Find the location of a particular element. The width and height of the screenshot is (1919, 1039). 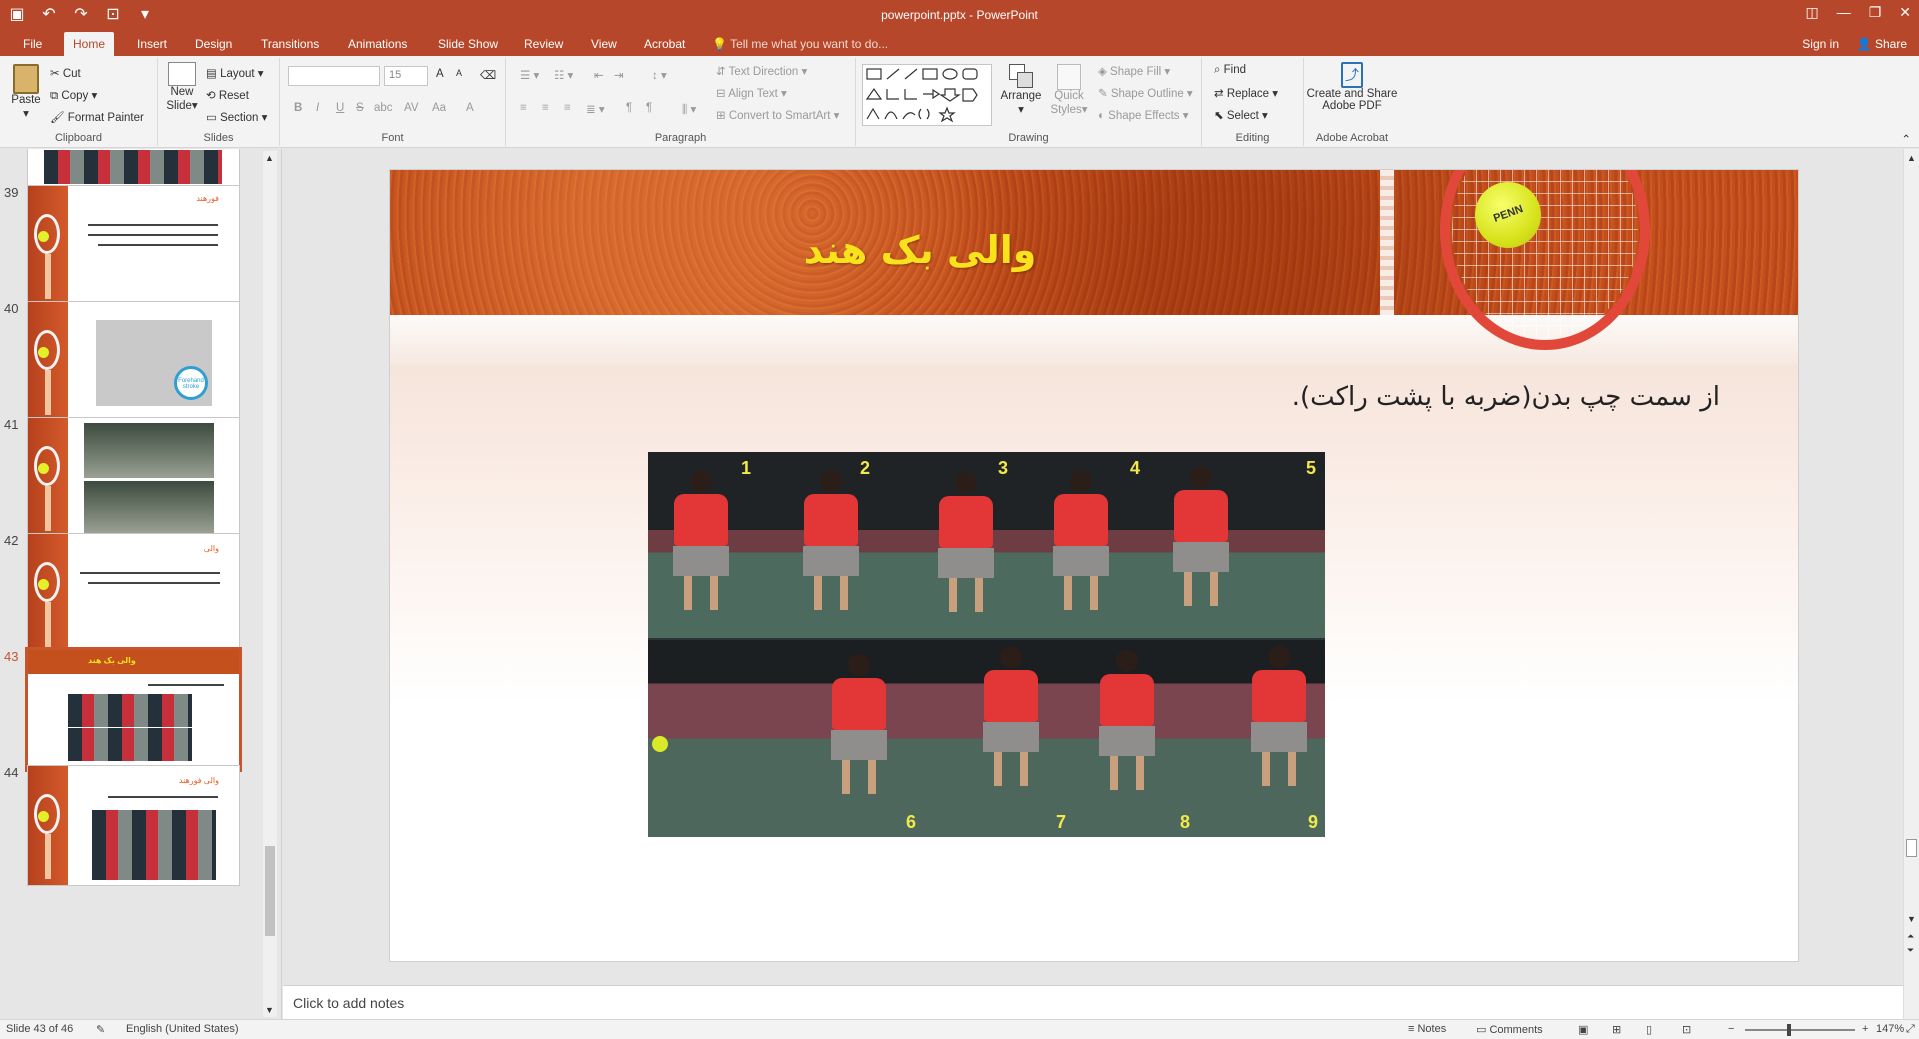

strikethrough-button: S is located at coordinates (360, 108).